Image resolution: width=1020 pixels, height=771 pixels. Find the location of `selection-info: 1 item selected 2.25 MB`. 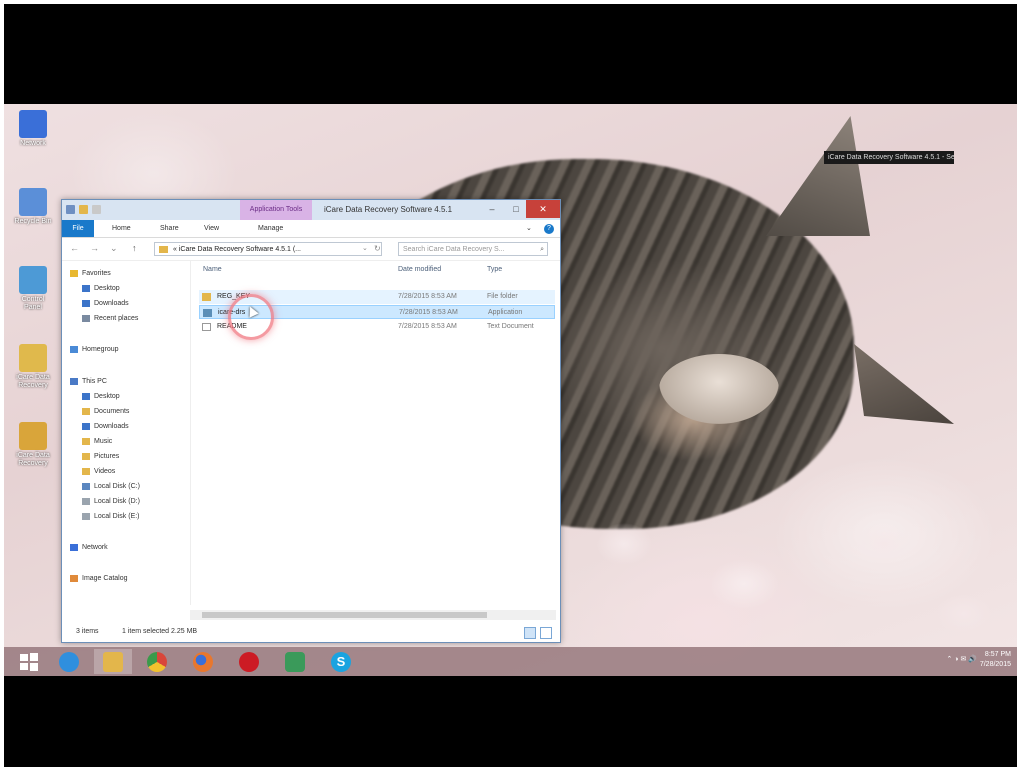

selection-info: 1 item selected 2.25 MB is located at coordinates (160, 631).